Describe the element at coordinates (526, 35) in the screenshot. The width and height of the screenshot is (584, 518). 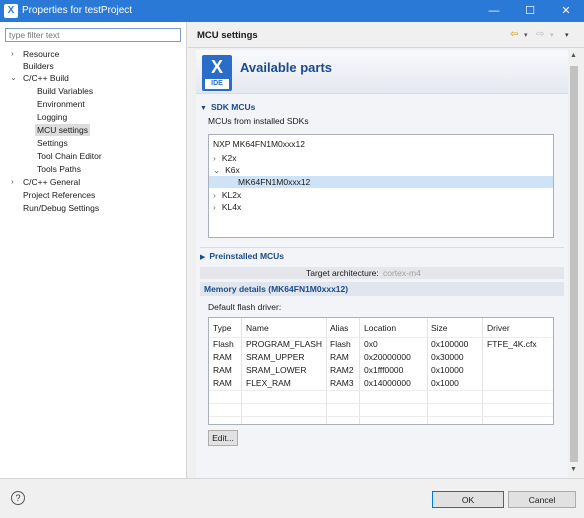
I see `back-menu-chevron-icon: ▾` at that location.